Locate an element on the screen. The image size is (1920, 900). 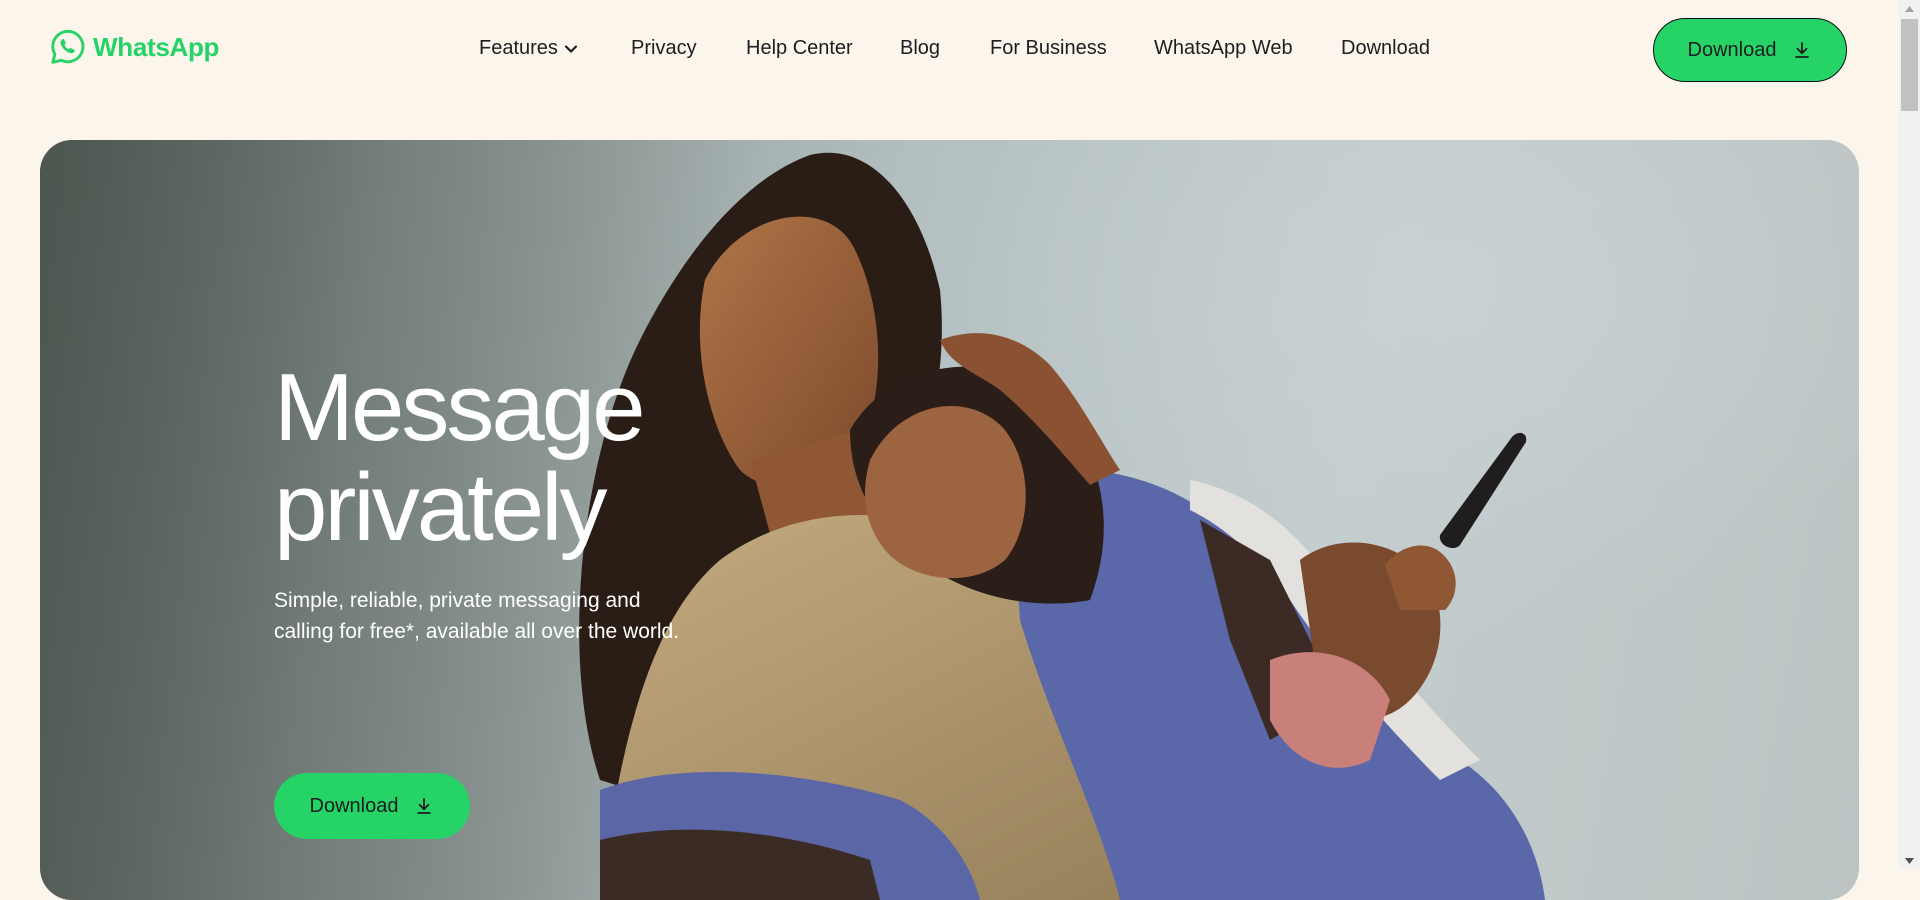
whatsapp-logo: WhatsApp is located at coordinates (134, 47).